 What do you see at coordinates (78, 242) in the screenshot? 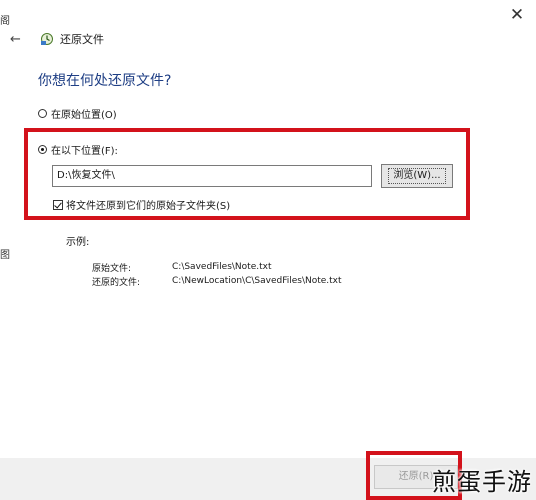
I see `example-label: 示例:` at bounding box center [78, 242].